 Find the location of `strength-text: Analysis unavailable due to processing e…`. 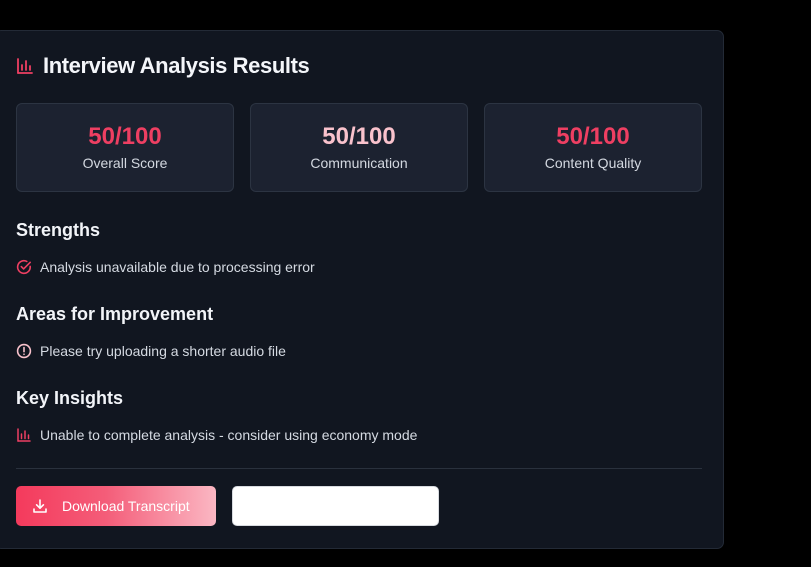

strength-text: Analysis unavailable due to processing e… is located at coordinates (177, 267).